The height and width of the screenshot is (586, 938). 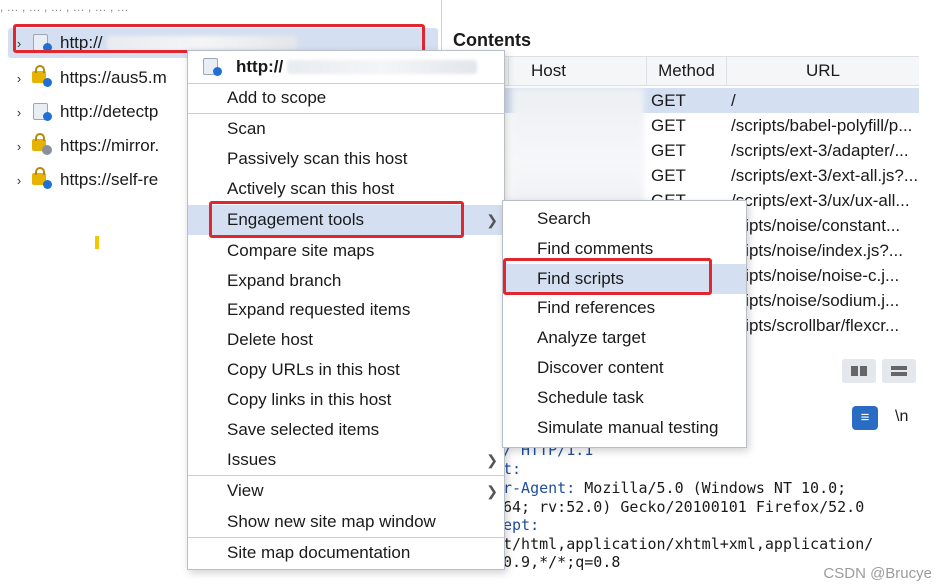 What do you see at coordinates (346, 460) in the screenshot?
I see `menu-item-issues: Issues ❯` at bounding box center [346, 460].